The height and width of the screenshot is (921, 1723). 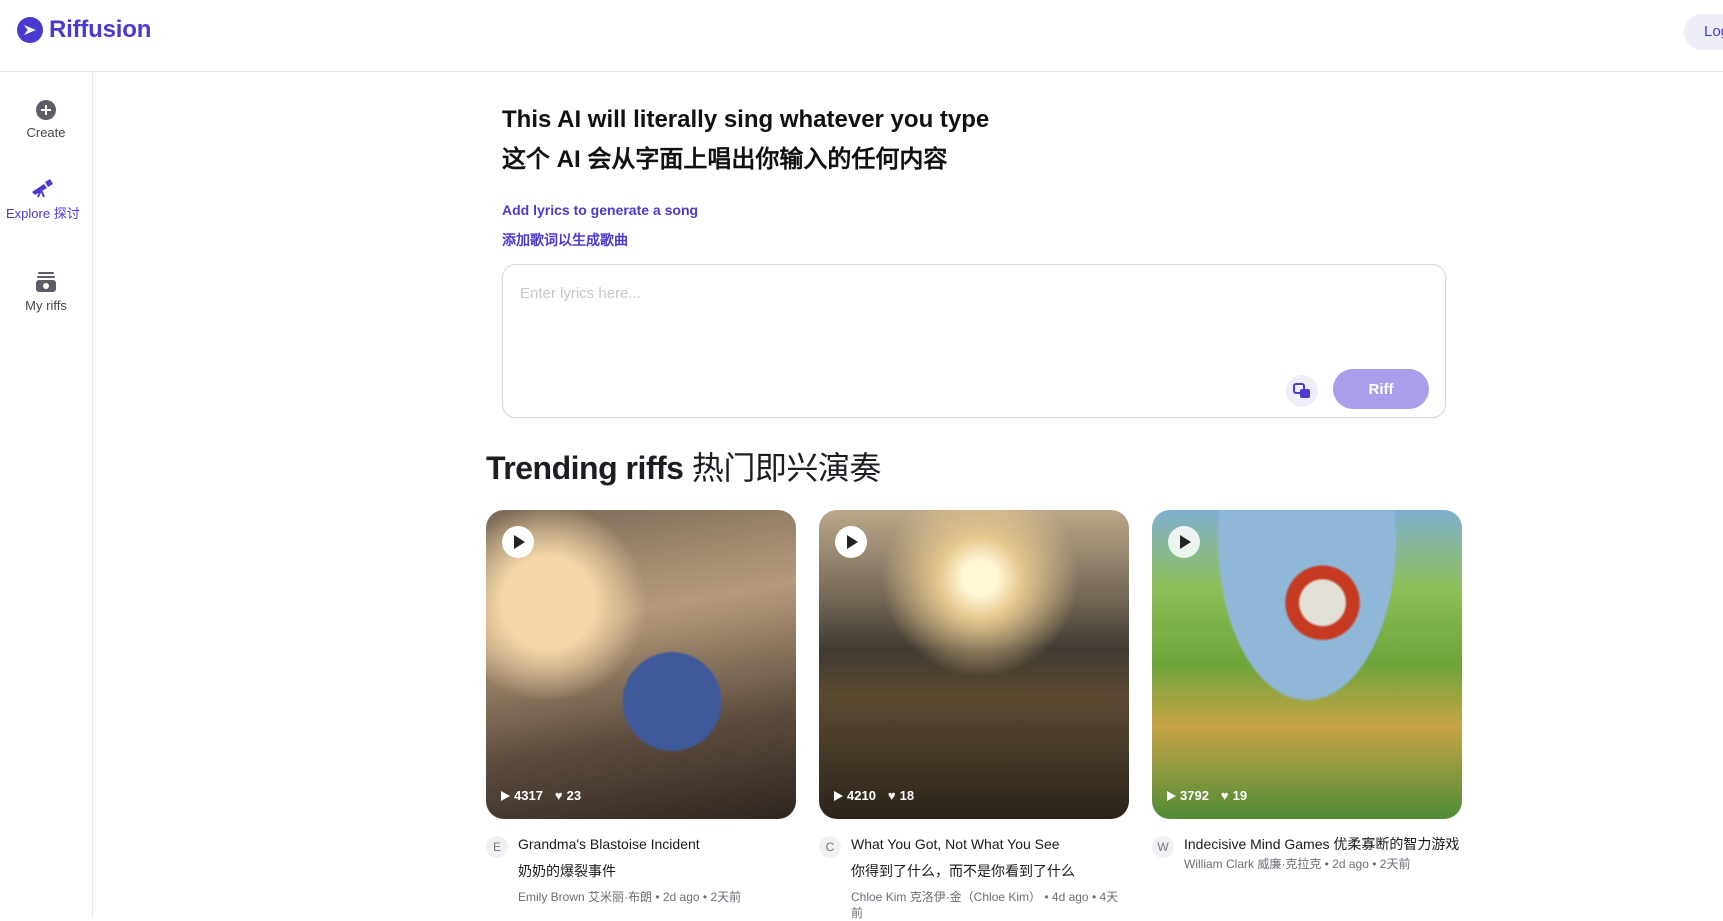 What do you see at coordinates (600, 210) in the screenshot?
I see `add-lyrics-label-en: Add lyrics to generate a song` at bounding box center [600, 210].